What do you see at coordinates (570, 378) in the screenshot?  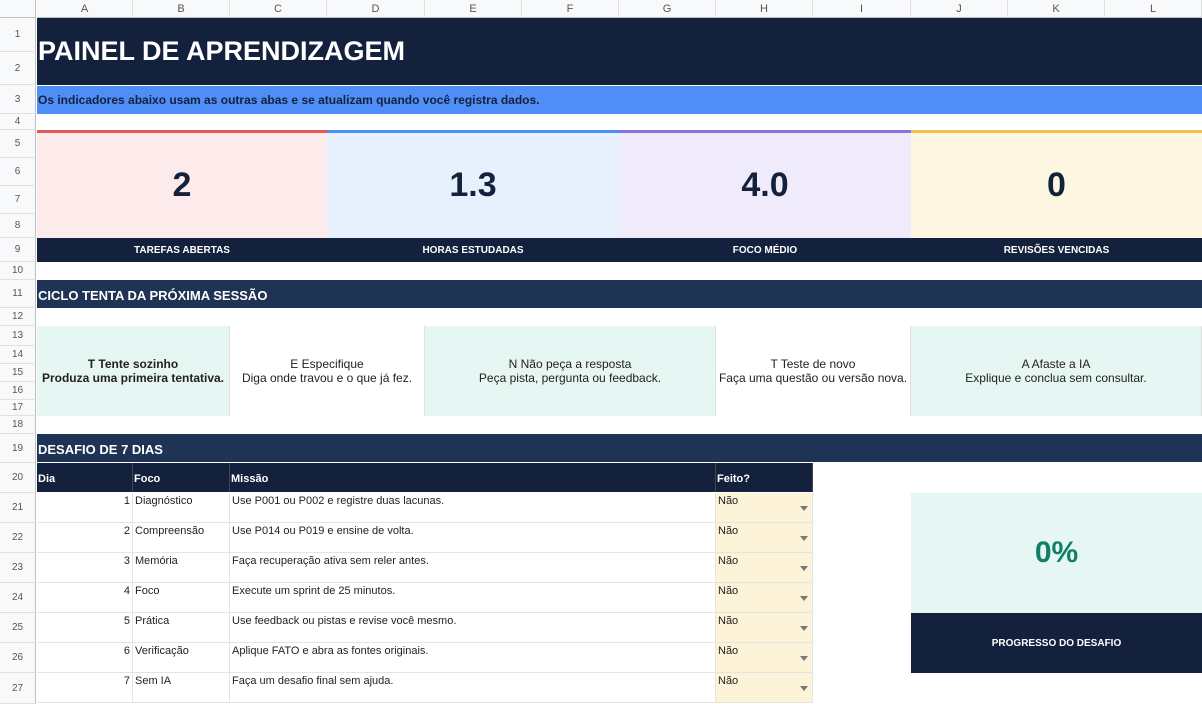 I see `ciclo-step-body: Peça pista, pergunta ou feedback.` at bounding box center [570, 378].